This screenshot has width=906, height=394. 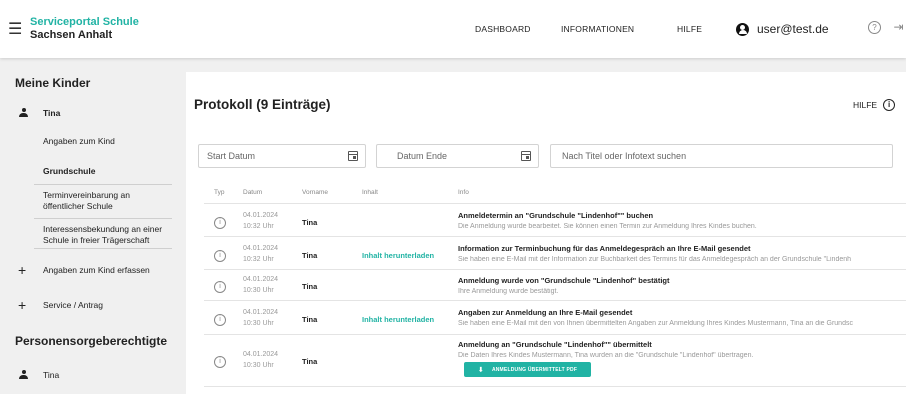 I want to click on page-title: Protokoll (9 Einträge), so click(x=262, y=104).